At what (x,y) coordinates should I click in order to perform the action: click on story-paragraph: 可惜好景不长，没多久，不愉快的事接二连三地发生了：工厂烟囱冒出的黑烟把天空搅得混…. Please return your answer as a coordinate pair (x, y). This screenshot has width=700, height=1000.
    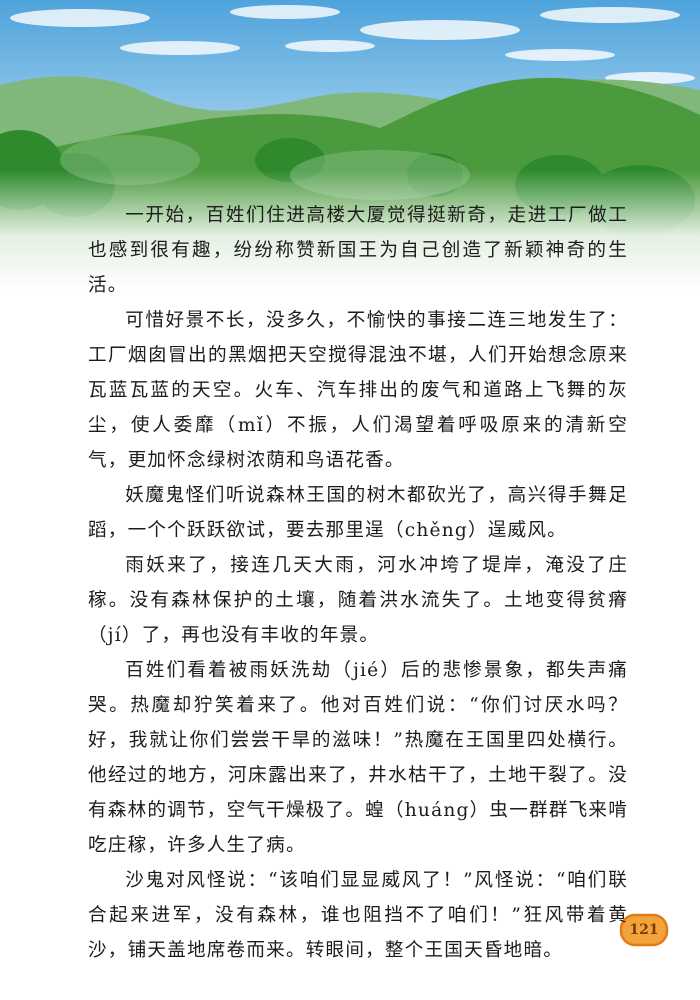
    Looking at the image, I should click on (358, 390).